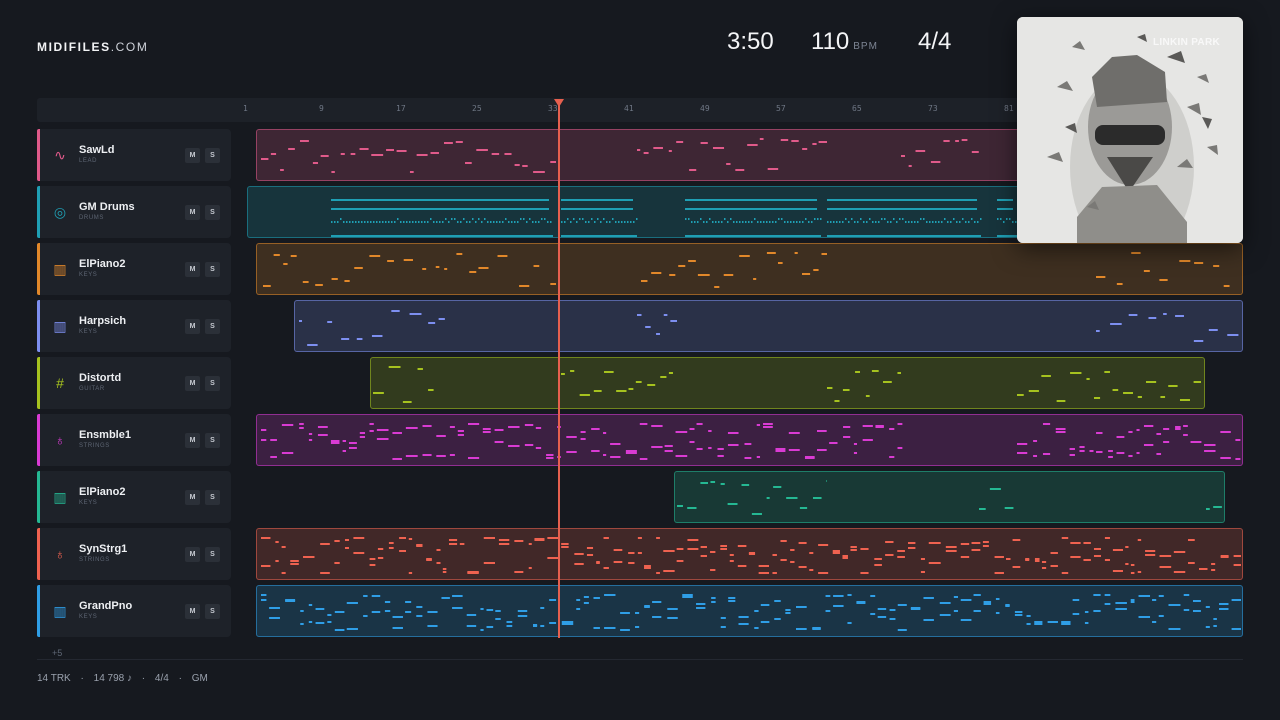 The image size is (1280, 720). What do you see at coordinates (134, 155) in the screenshot?
I see `track-header: ∿ SawLd LEAD M S` at bounding box center [134, 155].